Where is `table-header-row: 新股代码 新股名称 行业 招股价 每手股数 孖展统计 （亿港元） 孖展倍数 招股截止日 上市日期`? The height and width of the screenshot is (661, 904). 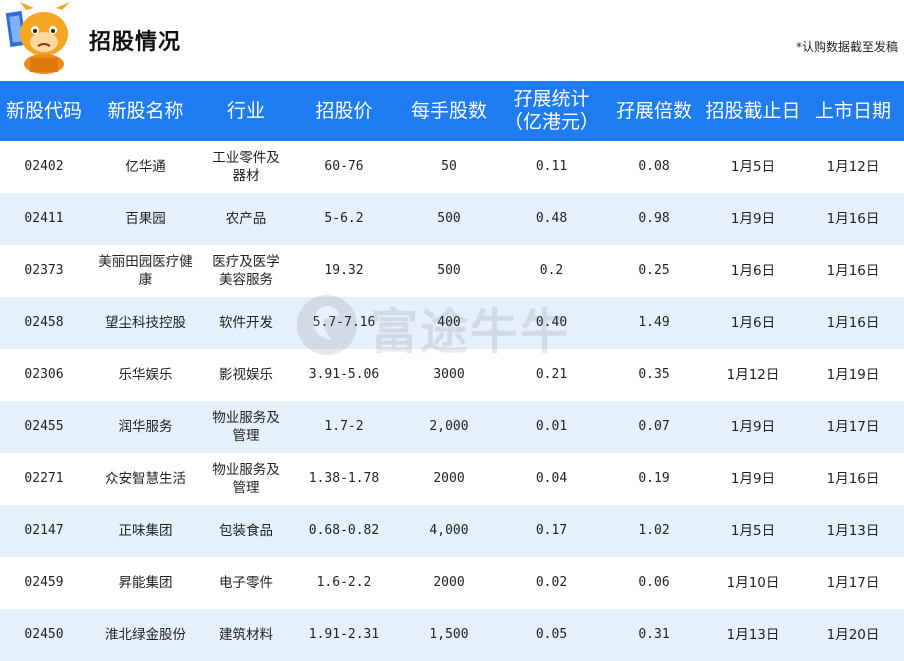
table-header-row: 新股代码 新股名称 行业 招股价 每手股数 孖展统计 （亿港元） 孖展倍数 招股截止日 上市日期 is located at coordinates (452, 111).